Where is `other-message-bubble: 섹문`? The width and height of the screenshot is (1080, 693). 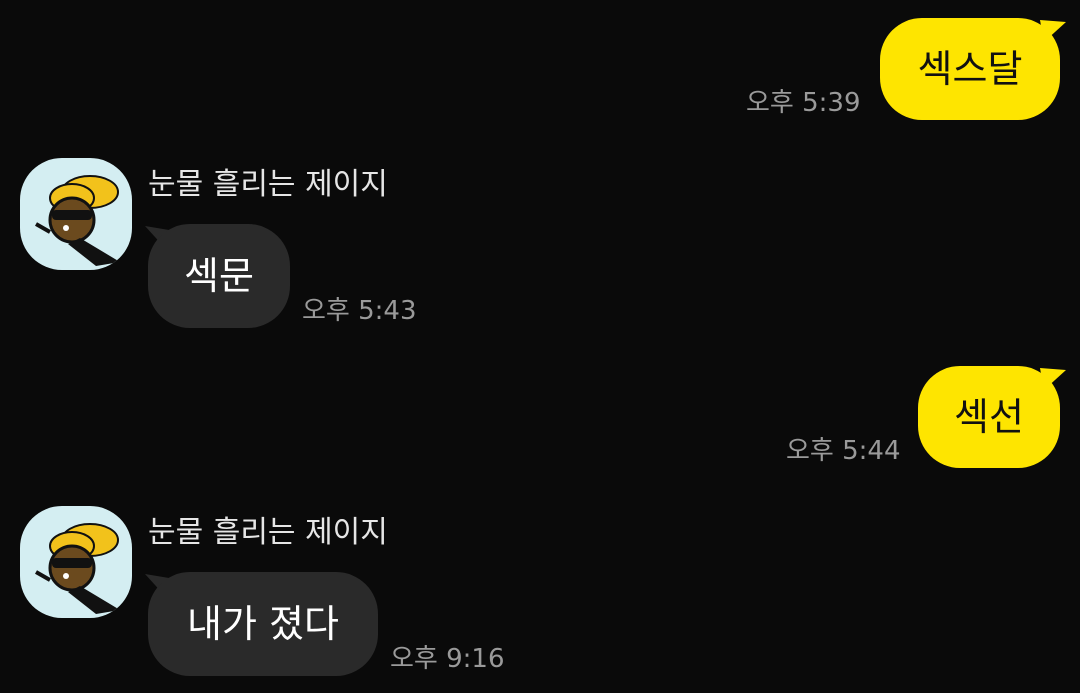
other-message-bubble: 섹문 is located at coordinates (219, 276).